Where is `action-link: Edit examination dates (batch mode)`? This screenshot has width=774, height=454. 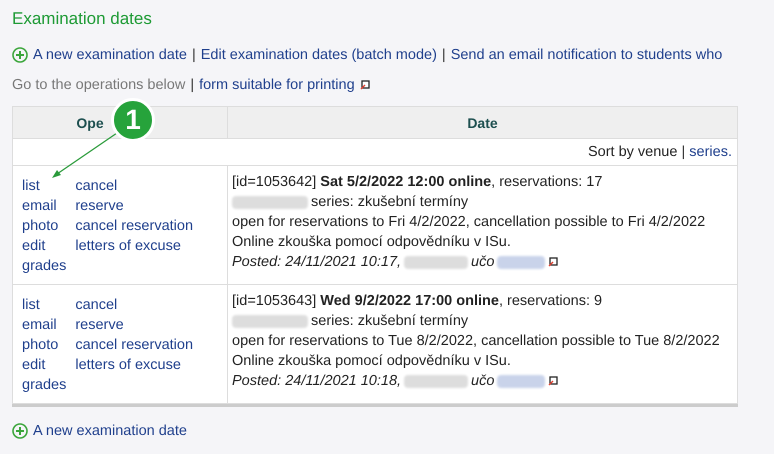
action-link: Edit examination dates (batch mode) is located at coordinates (318, 55).